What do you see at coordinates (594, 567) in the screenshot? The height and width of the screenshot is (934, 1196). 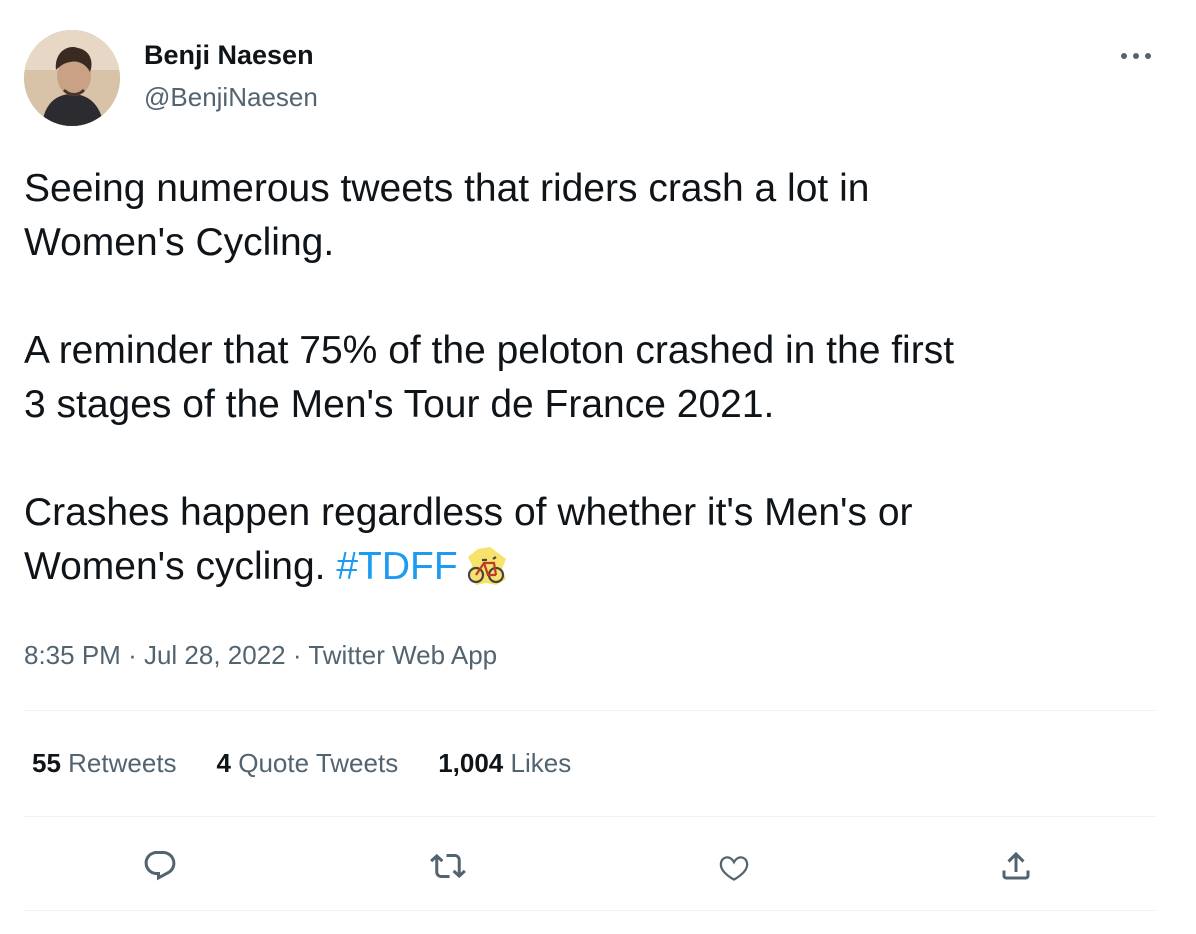 I see `tweet-line-last: Women's cycling. #TDFF` at bounding box center [594, 567].